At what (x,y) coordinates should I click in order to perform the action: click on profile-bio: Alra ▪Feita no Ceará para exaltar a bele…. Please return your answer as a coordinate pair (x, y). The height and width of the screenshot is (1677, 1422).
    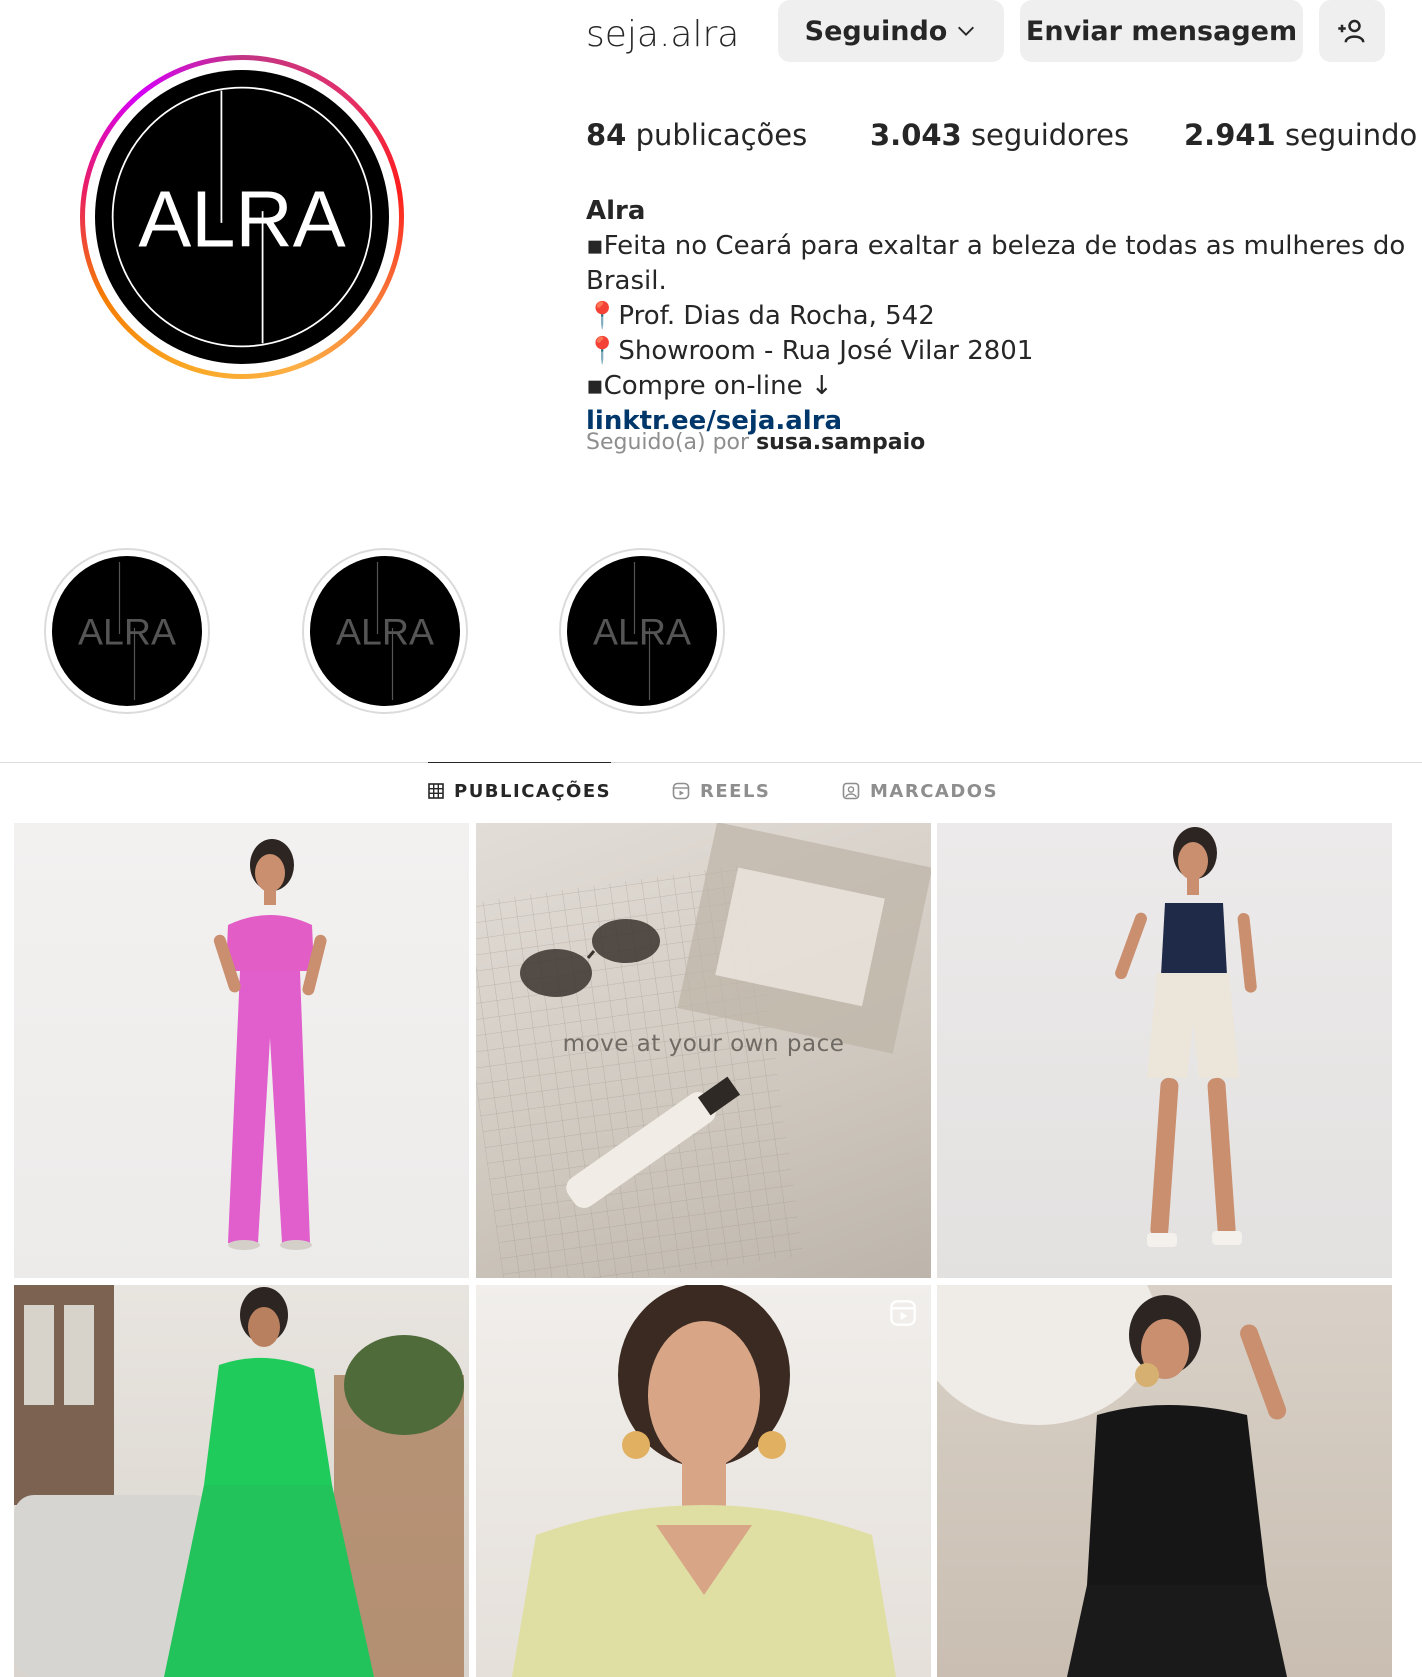
    Looking at the image, I should click on (1001, 316).